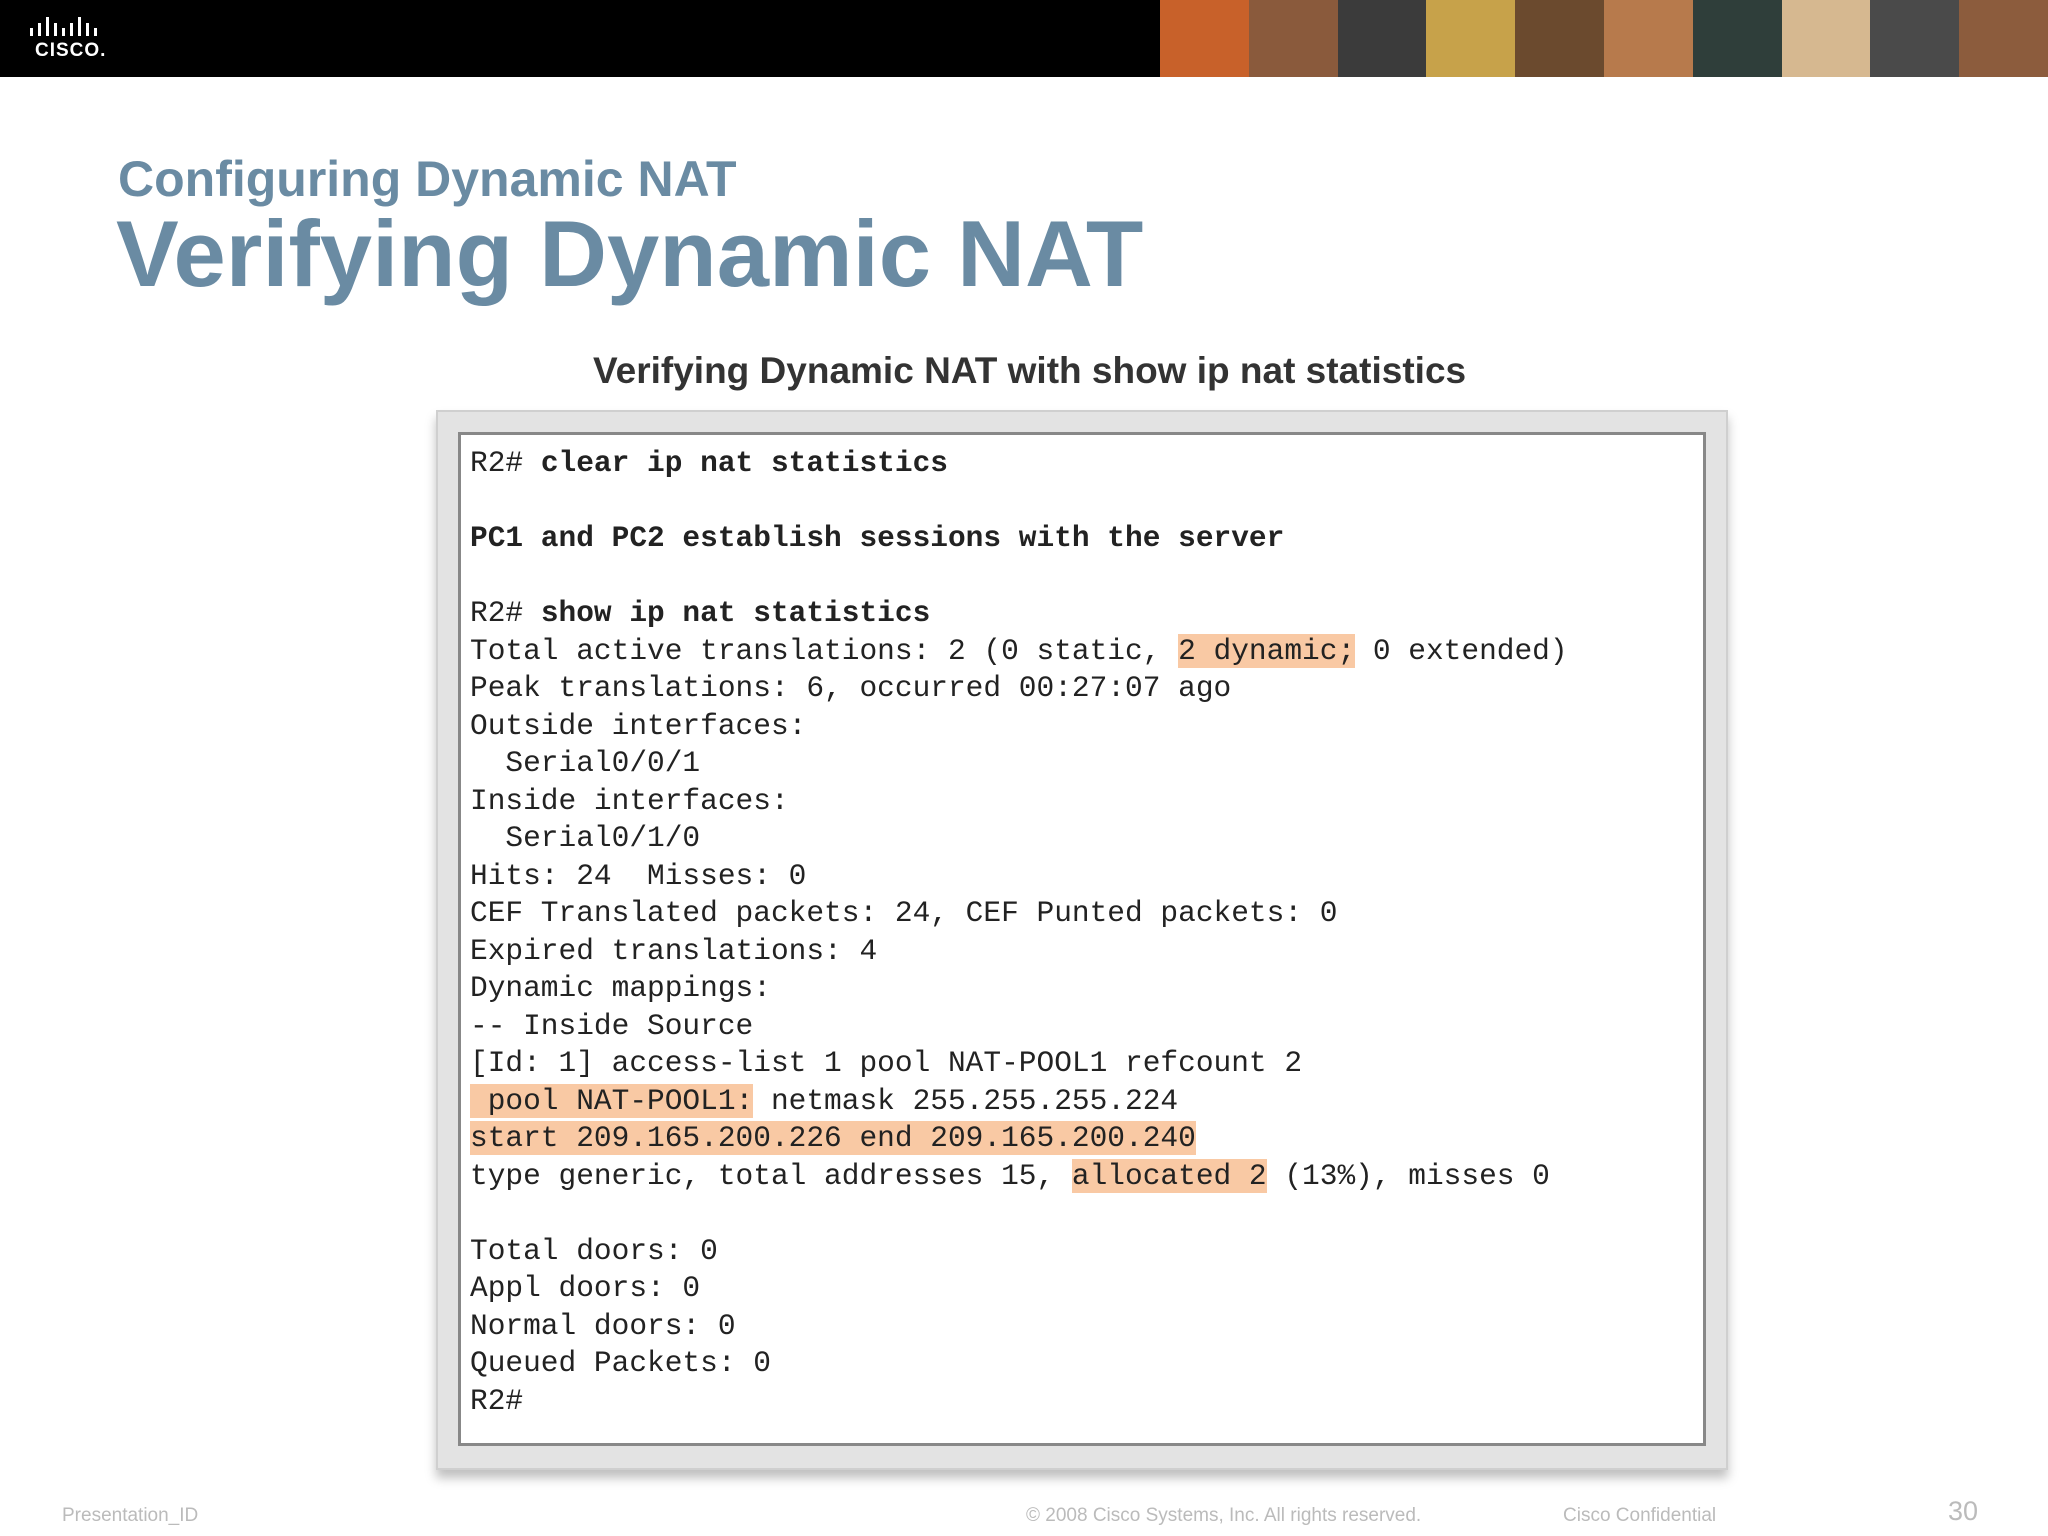 This screenshot has width=2048, height=1536. Describe the element at coordinates (1267, 650) in the screenshot. I see `highlighted-text: 2 dynamic;` at that location.